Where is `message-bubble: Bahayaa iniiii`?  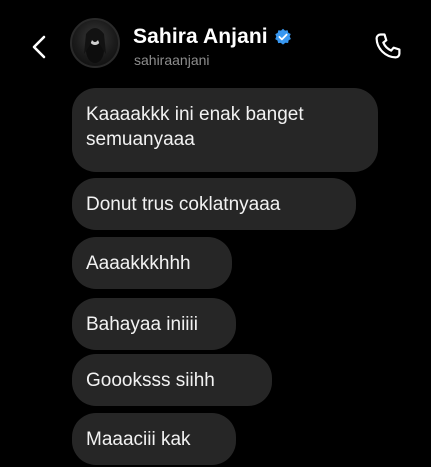 message-bubble: Bahayaa iniiii is located at coordinates (154, 324).